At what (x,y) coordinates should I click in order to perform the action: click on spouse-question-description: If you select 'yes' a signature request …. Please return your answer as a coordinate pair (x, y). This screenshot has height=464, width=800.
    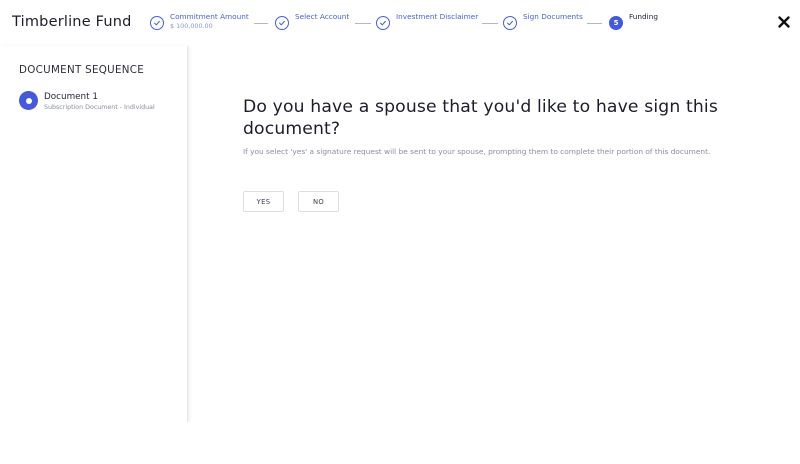
    Looking at the image, I should click on (477, 151).